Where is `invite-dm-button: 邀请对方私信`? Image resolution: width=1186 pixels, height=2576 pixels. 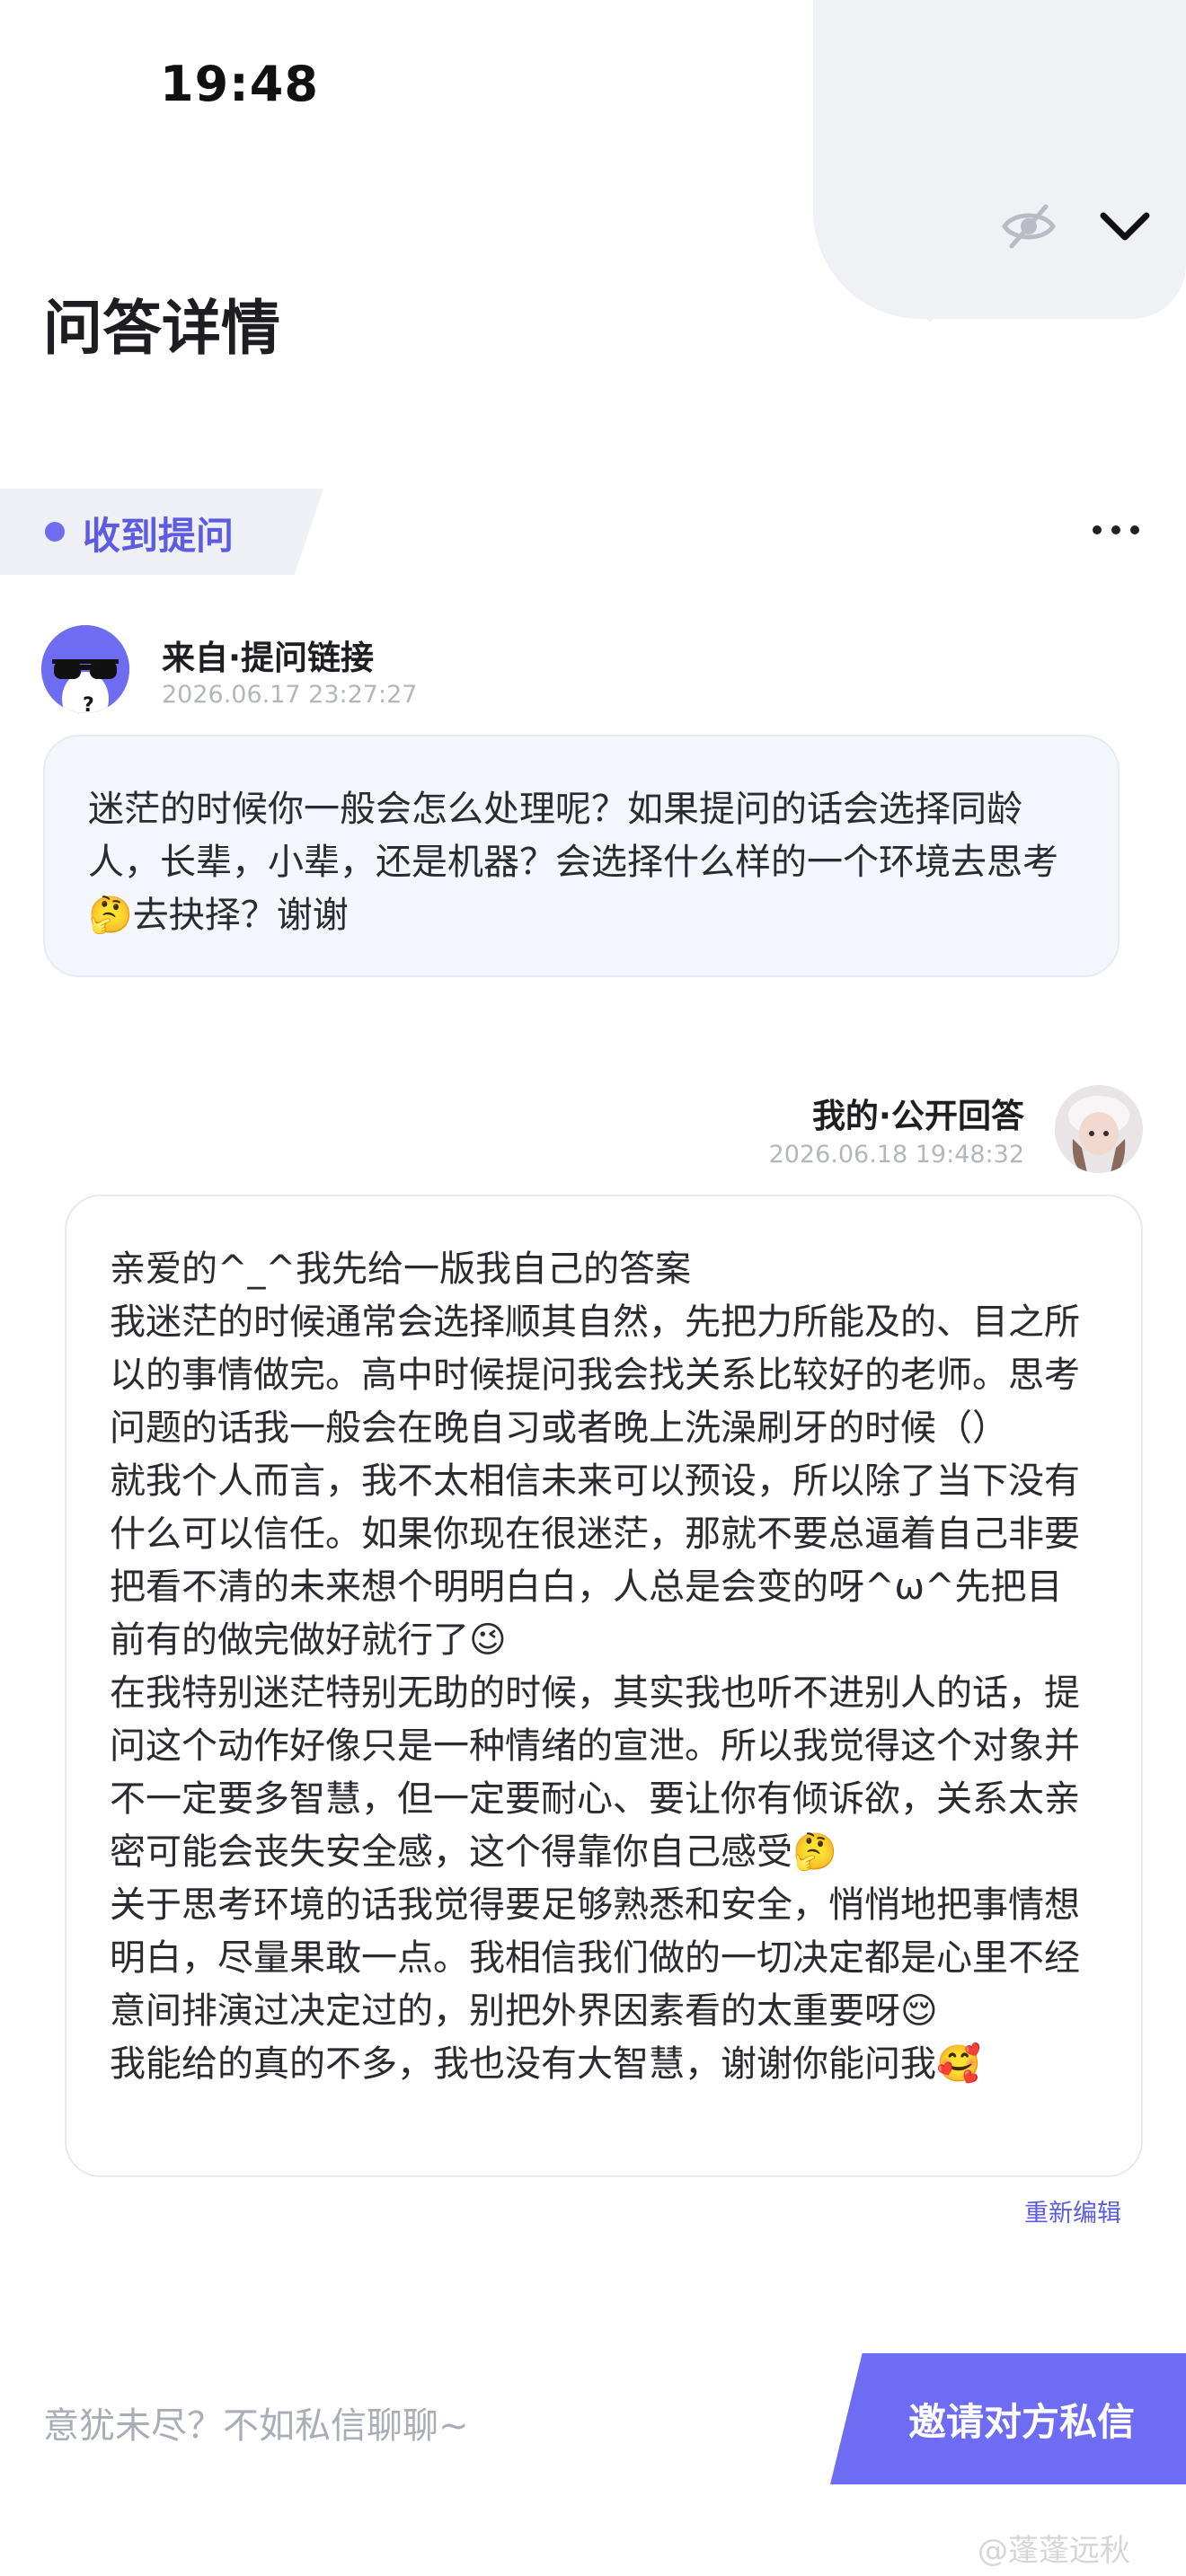 invite-dm-button: 邀请对方私信 is located at coordinates (1008, 2418).